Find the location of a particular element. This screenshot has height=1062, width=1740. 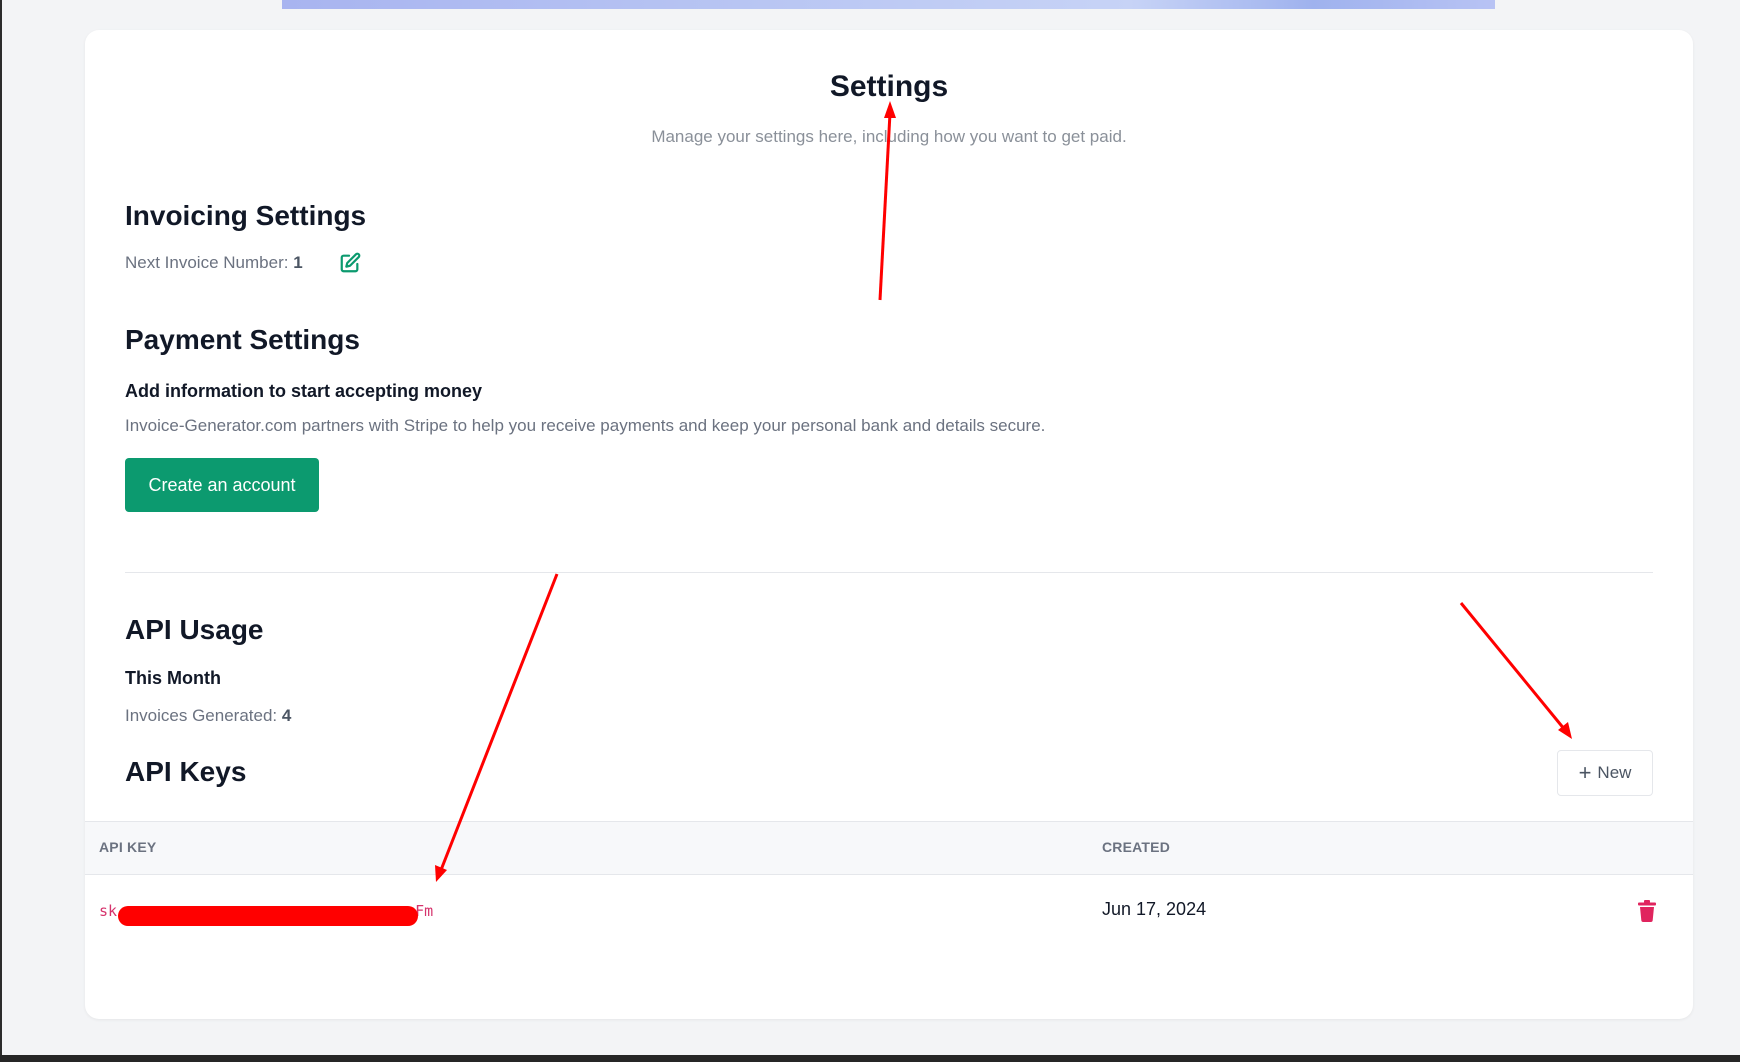

api-keys-title: API Keys is located at coordinates (186, 771).